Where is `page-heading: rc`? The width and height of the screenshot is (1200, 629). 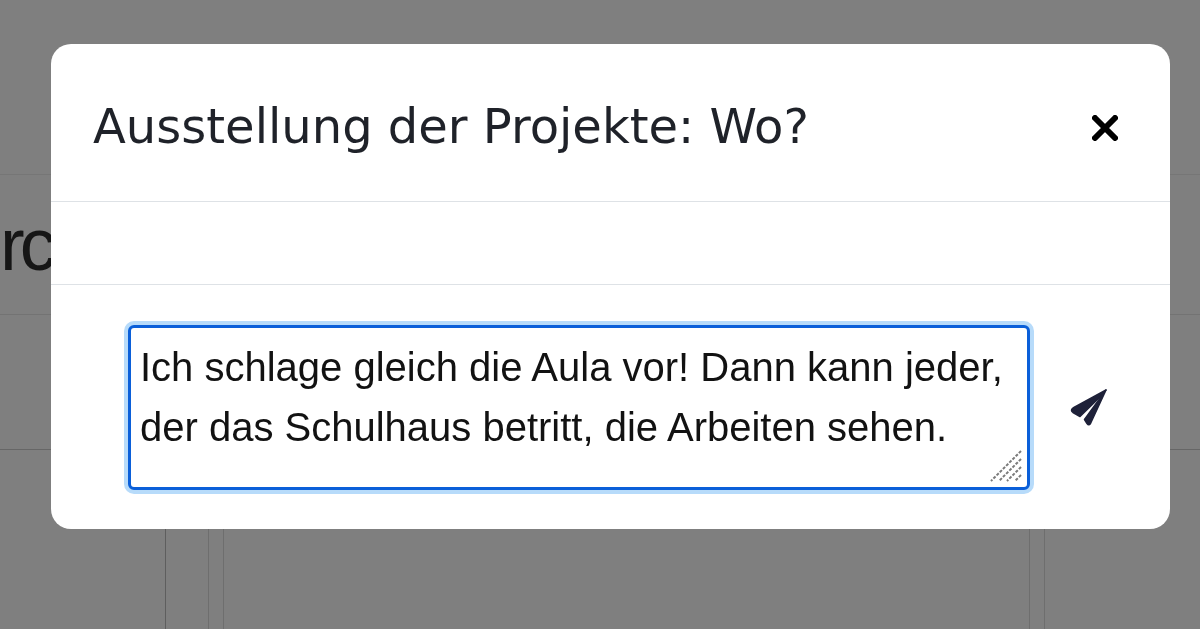
page-heading: rc is located at coordinates (26, 244).